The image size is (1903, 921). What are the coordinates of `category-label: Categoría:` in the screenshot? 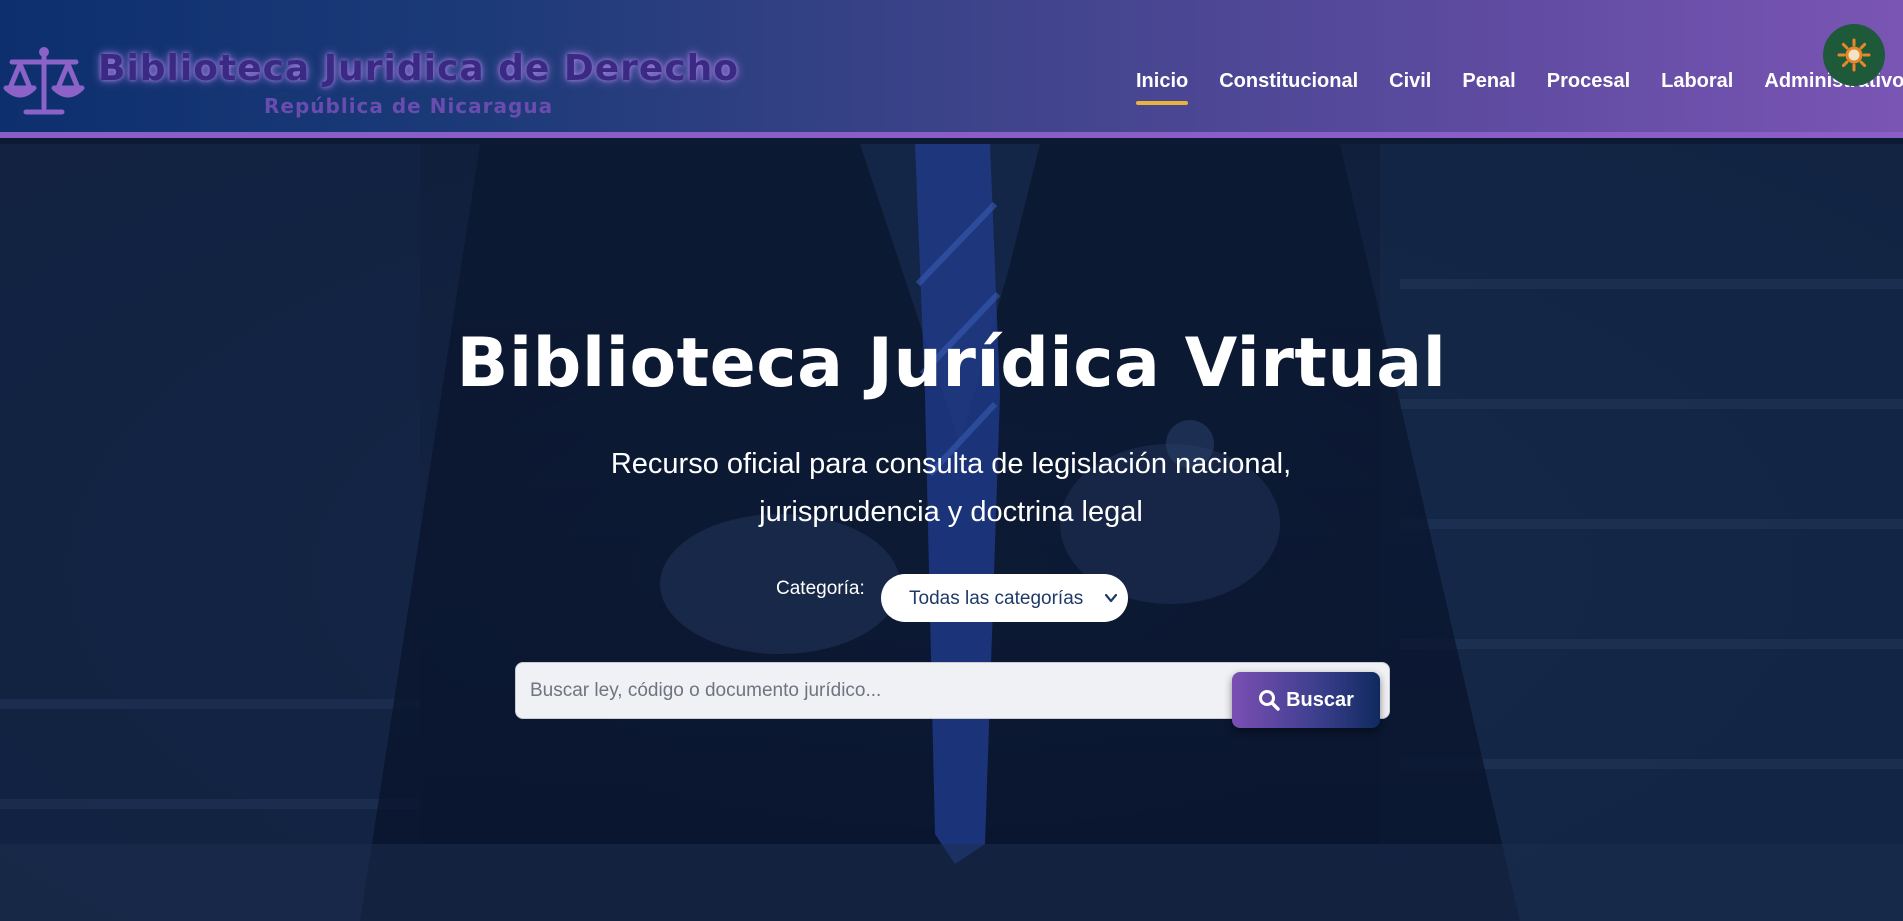 It's located at (820, 588).